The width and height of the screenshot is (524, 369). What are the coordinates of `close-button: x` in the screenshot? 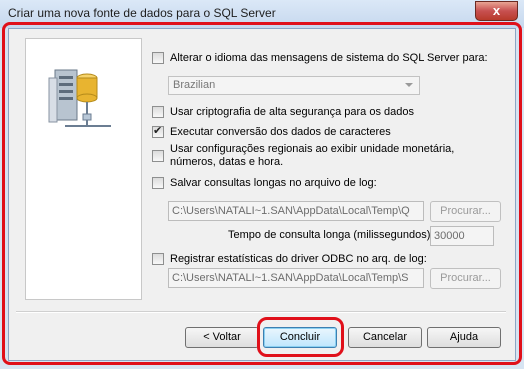 It's located at (496, 11).